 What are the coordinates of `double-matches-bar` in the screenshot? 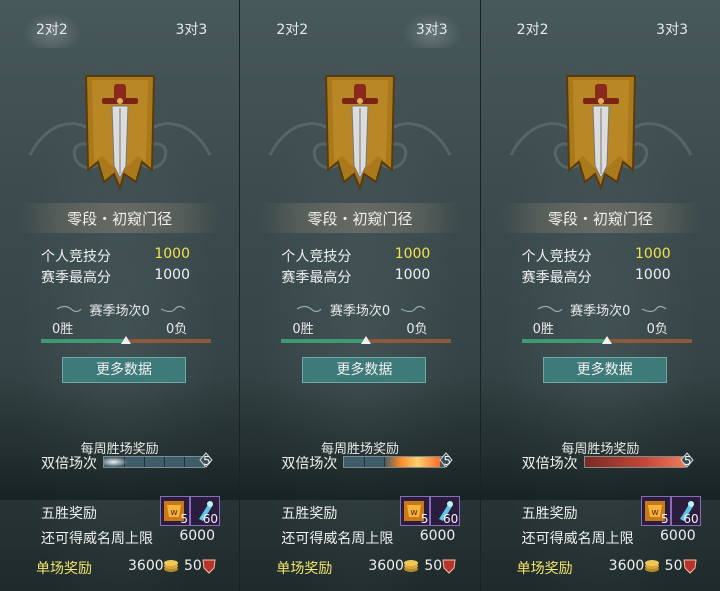 It's located at (634, 462).